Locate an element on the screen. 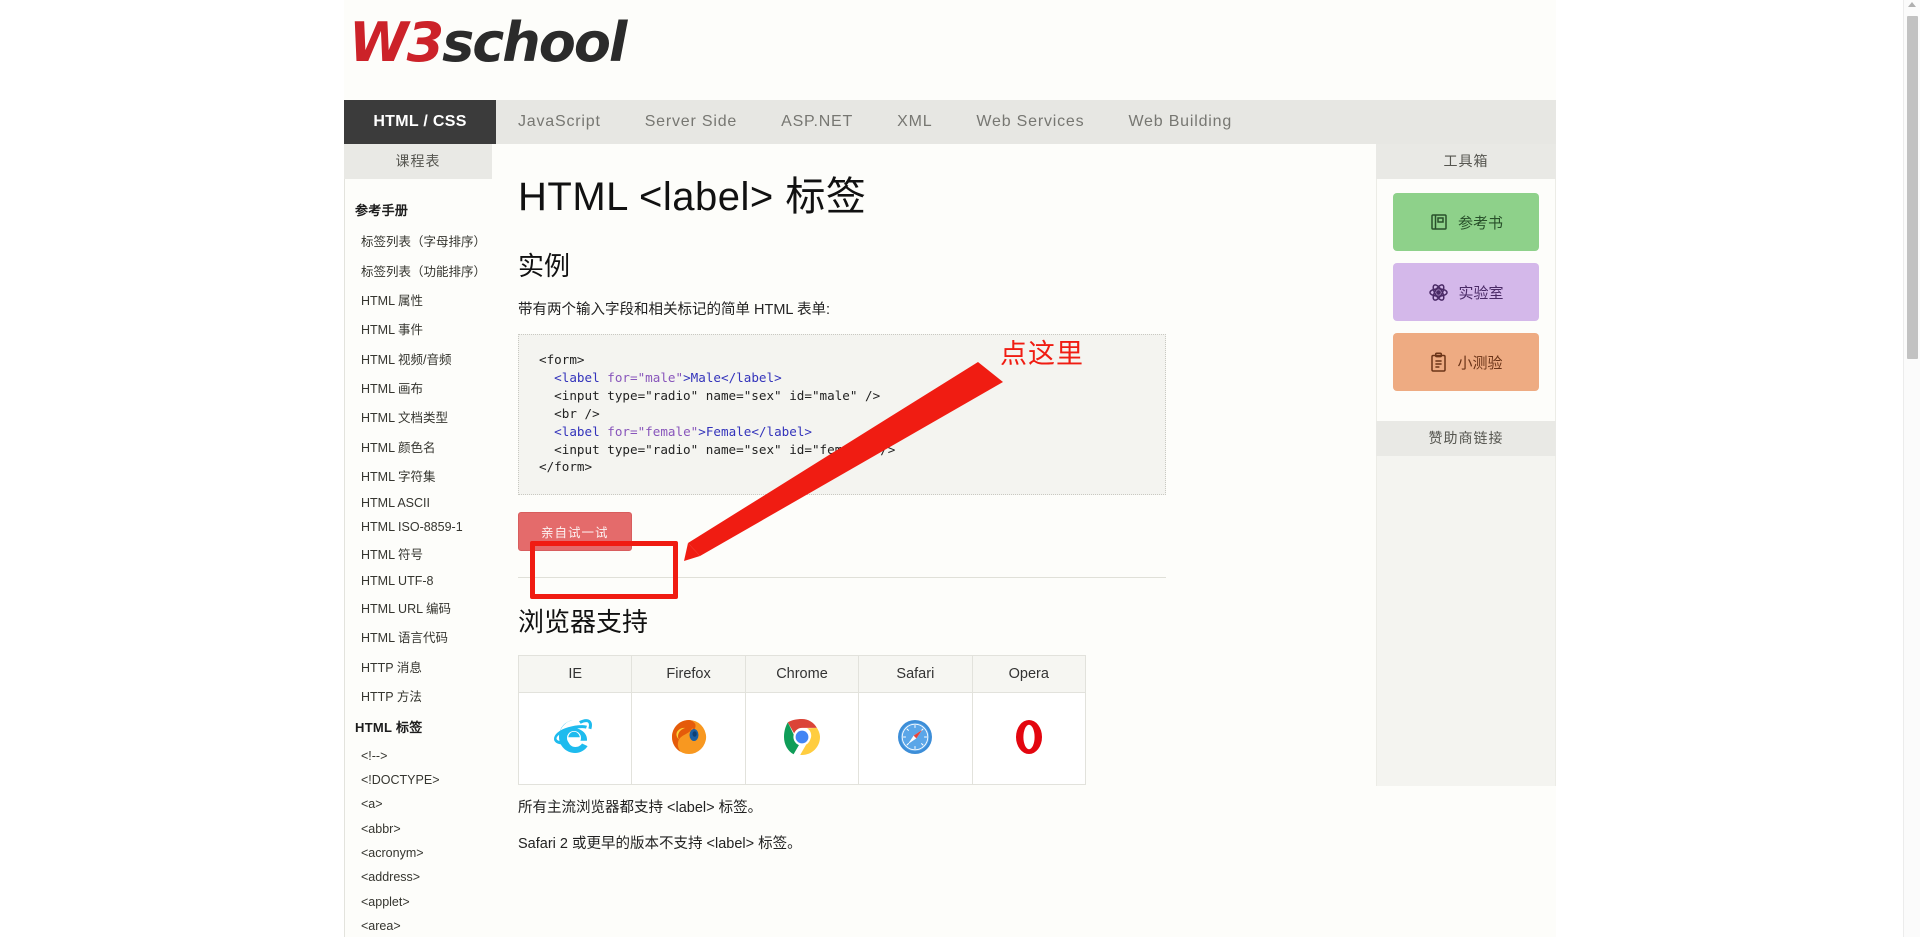 The width and height of the screenshot is (1920, 937). sidebar-item-12: HTML UTF-8 is located at coordinates (421, 581).